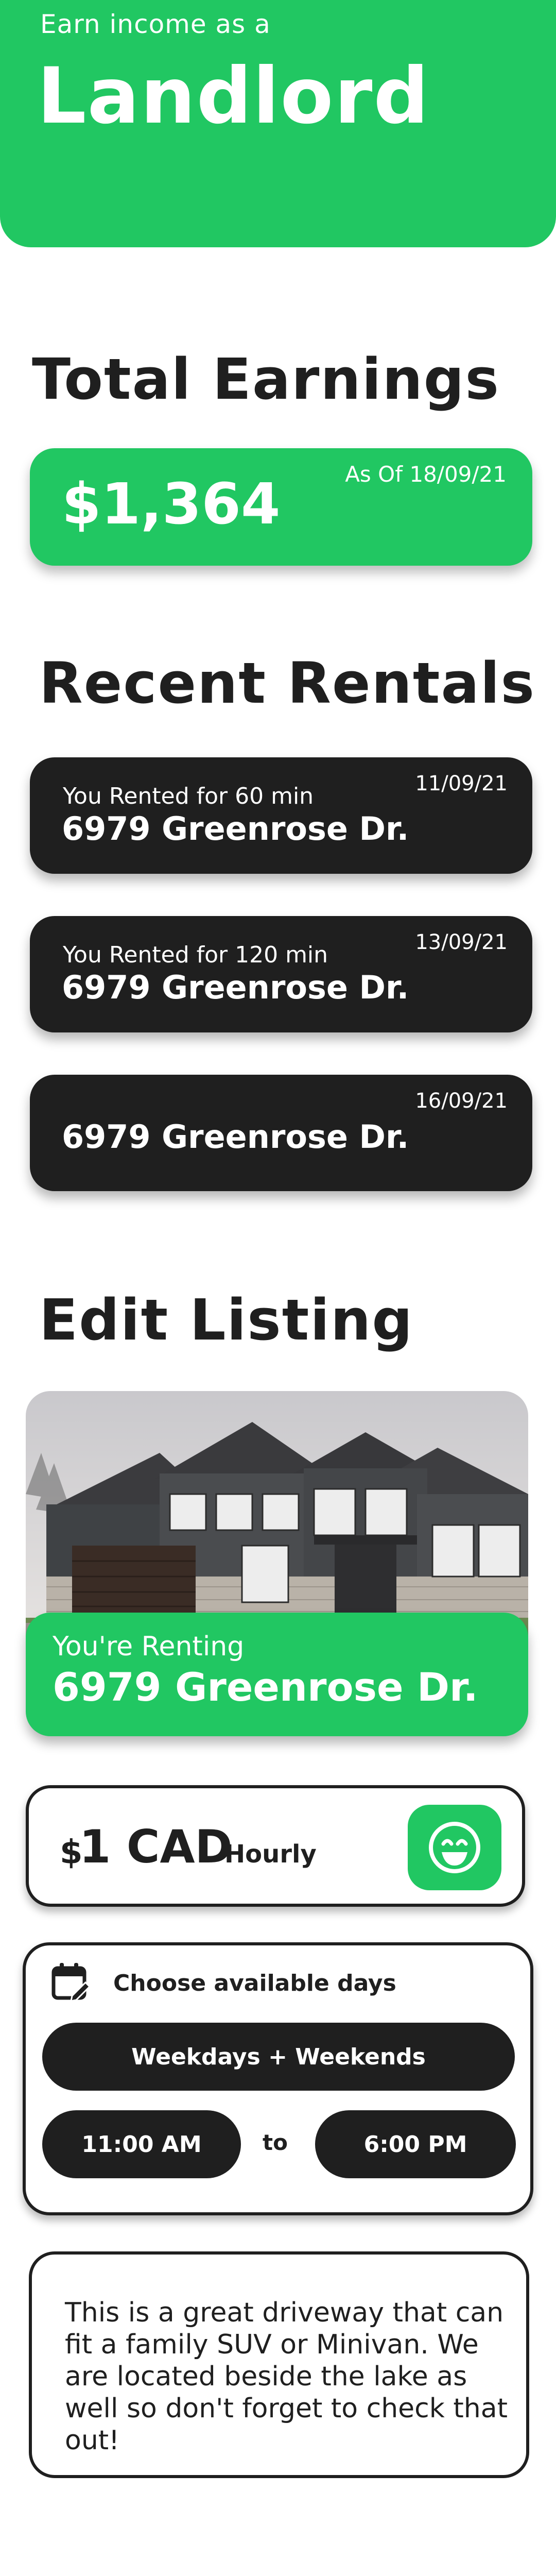 This screenshot has width=556, height=2576. I want to click on price-card: $ 1 CAD Hourly, so click(275, 1846).